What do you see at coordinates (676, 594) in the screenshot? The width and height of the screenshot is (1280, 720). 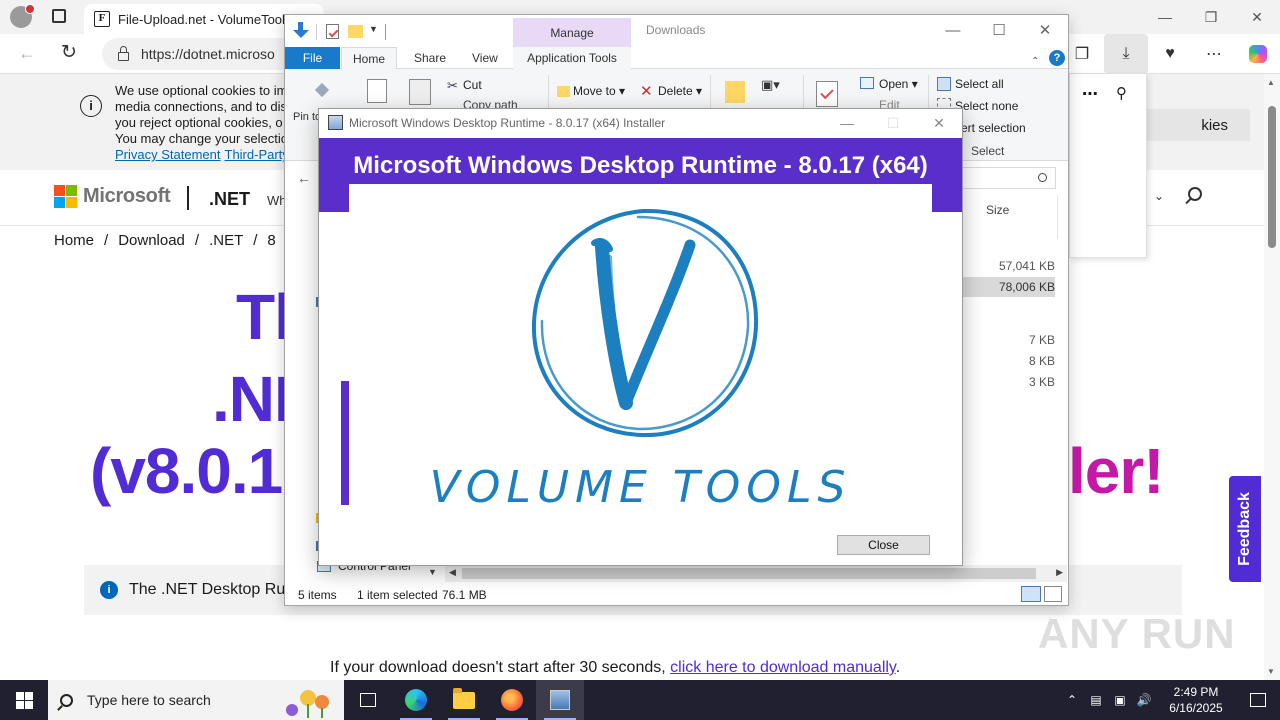 I see `explorer-status-bar: 5 items 1 item selected 76.1 MB` at bounding box center [676, 594].